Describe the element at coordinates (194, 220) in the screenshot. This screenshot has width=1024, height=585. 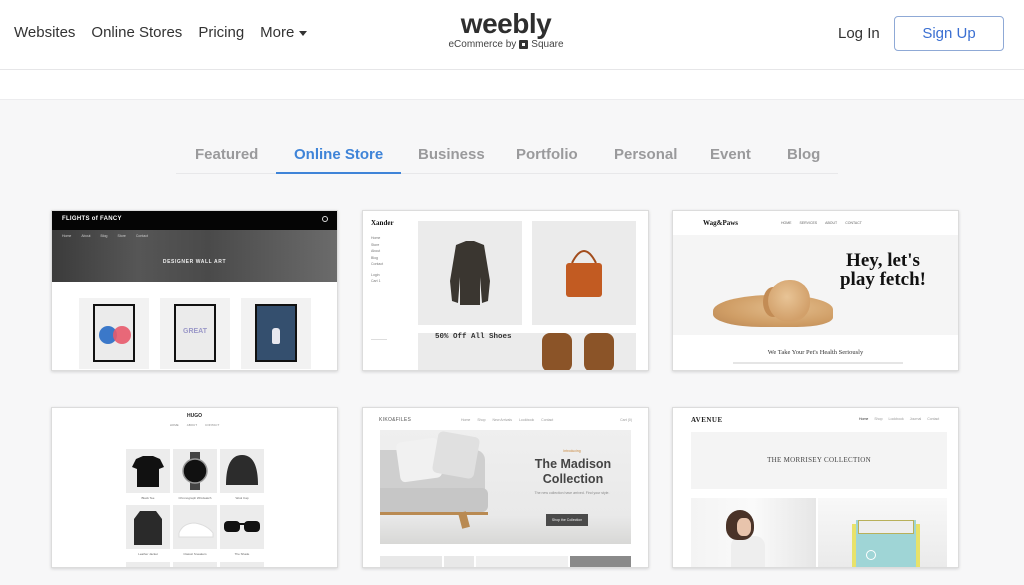
I see `template-header: FLIGHTS of FANCY` at that location.